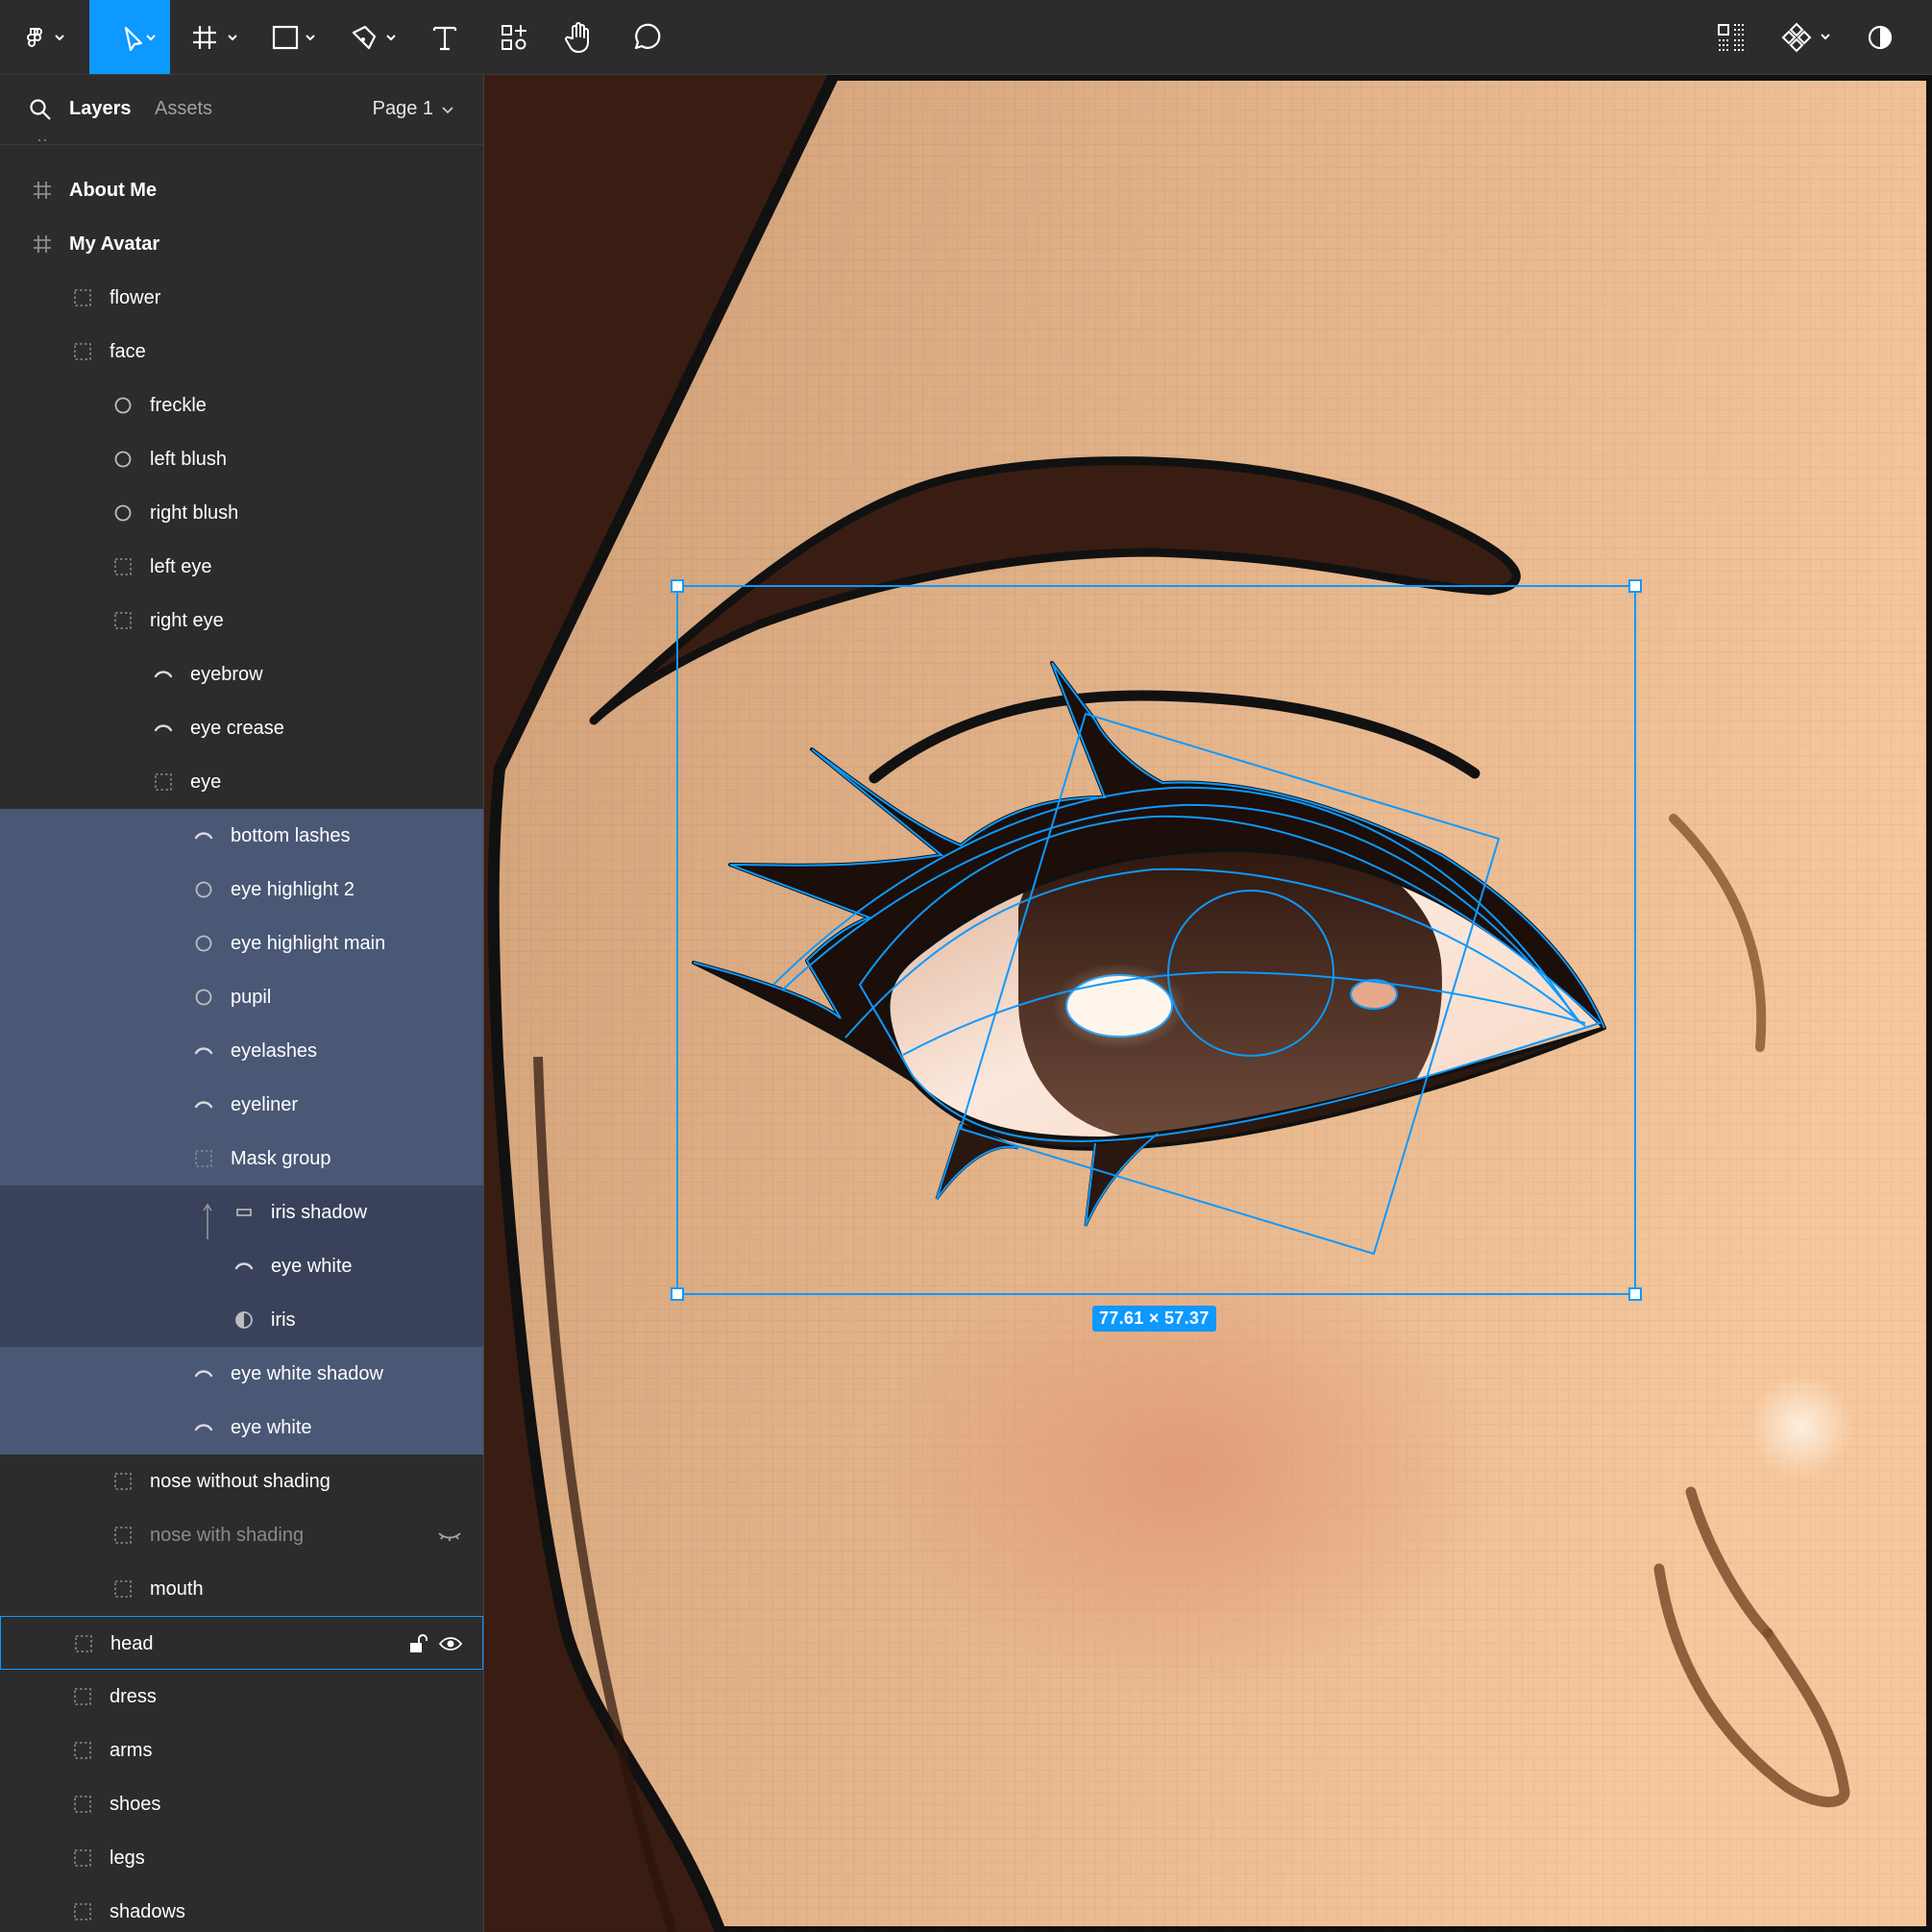 The image size is (1932, 1932). Describe the element at coordinates (242, 1105) in the screenshot. I see `layer-row: eyeliner` at that location.